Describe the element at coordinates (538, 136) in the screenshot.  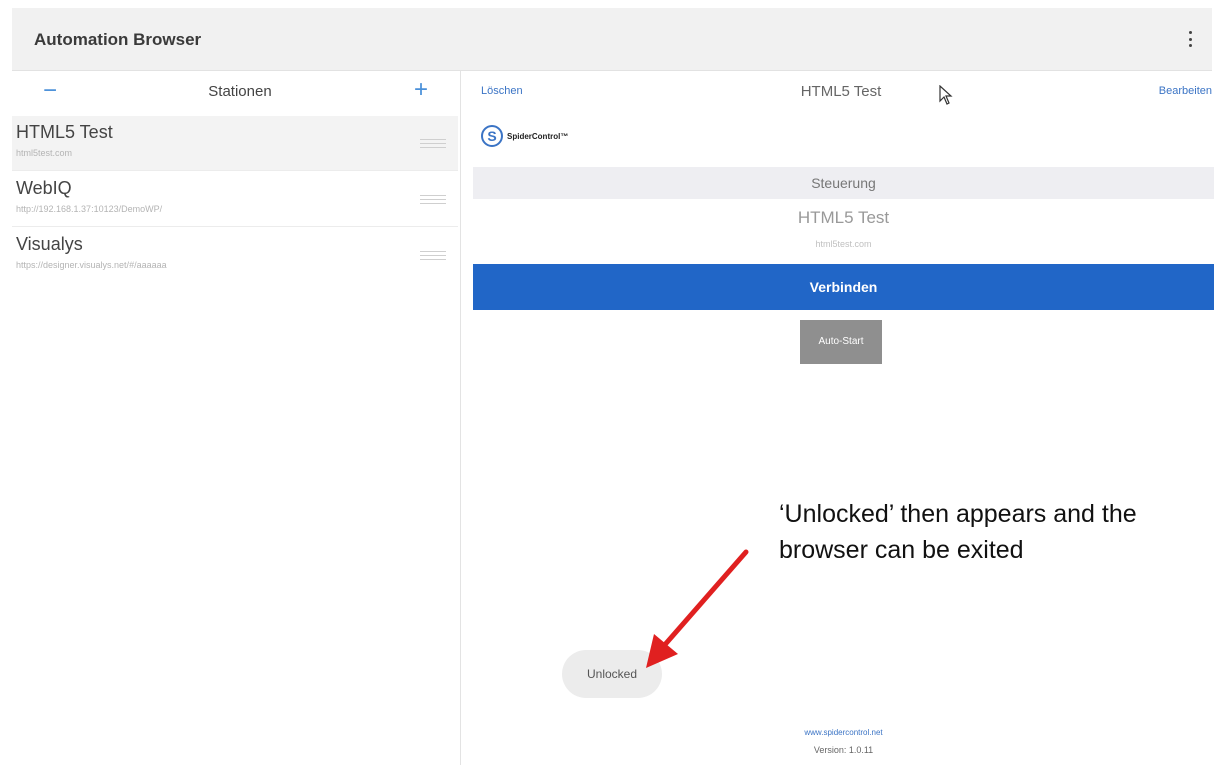
I see `logo-text: SpiderControl™` at that location.